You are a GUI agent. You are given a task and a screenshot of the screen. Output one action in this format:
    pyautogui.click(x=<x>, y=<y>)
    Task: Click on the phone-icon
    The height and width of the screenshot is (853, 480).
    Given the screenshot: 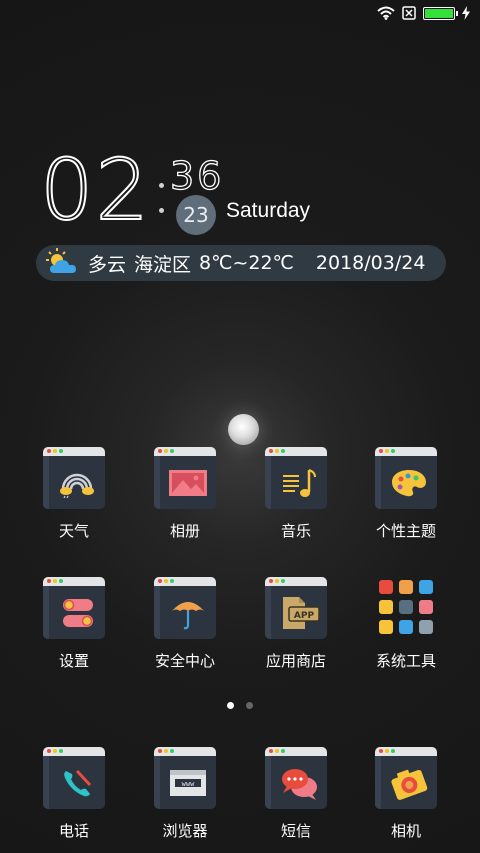 What is the action you would take?
    pyautogui.click(x=74, y=778)
    